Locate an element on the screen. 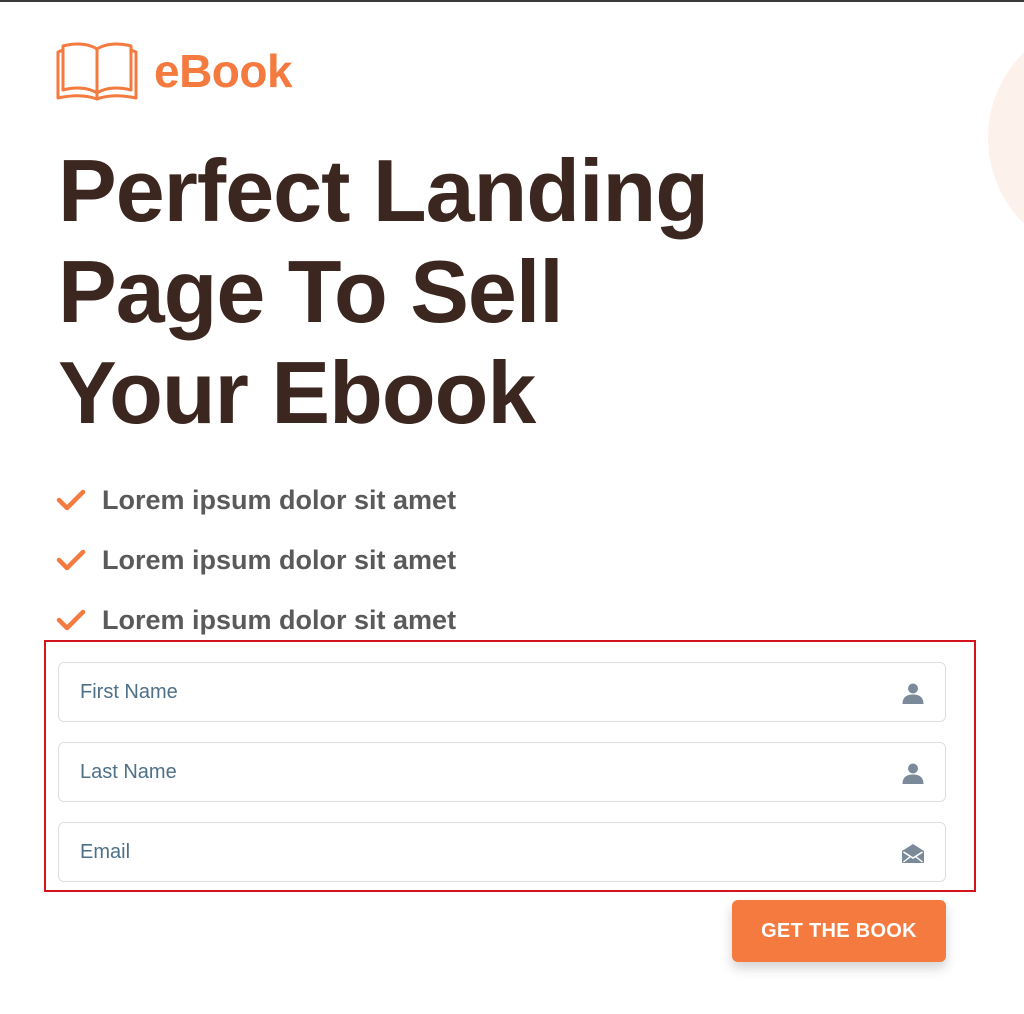 The image size is (1024, 1014). envelope-icon is located at coordinates (913, 853).